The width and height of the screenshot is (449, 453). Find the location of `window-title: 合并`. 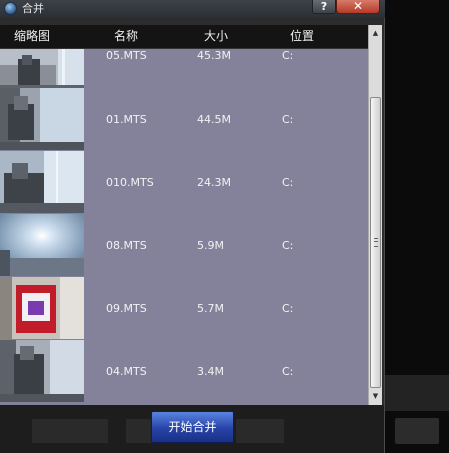

window-title: 合并 is located at coordinates (33, 8).